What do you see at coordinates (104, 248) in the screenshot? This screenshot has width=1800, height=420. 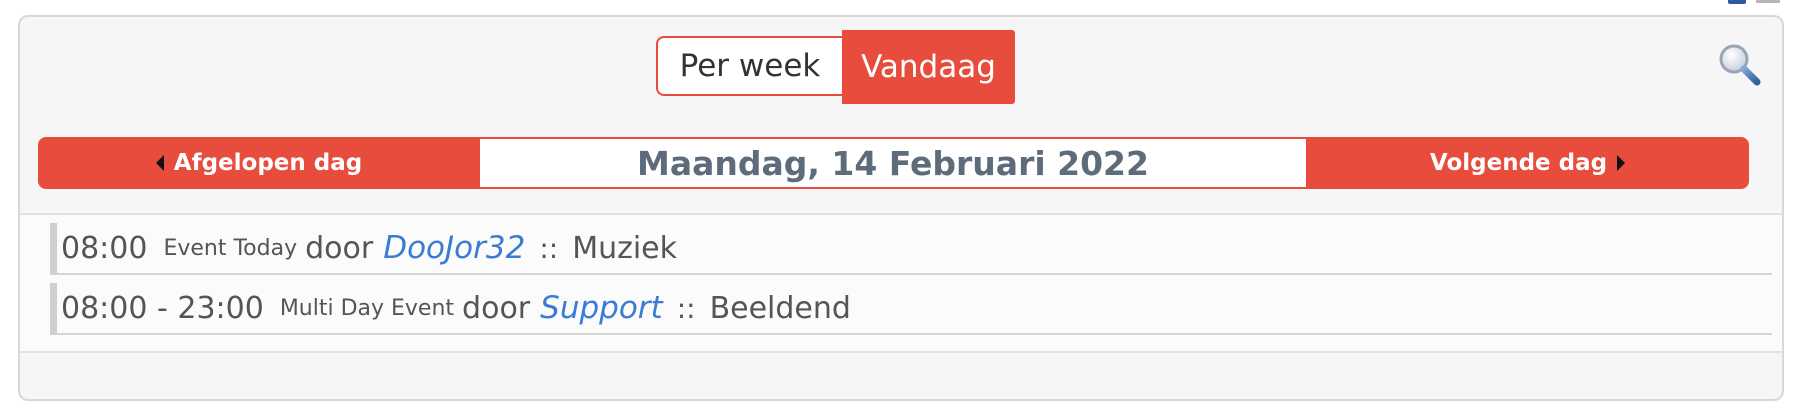 I see `event-time: 08:00` at bounding box center [104, 248].